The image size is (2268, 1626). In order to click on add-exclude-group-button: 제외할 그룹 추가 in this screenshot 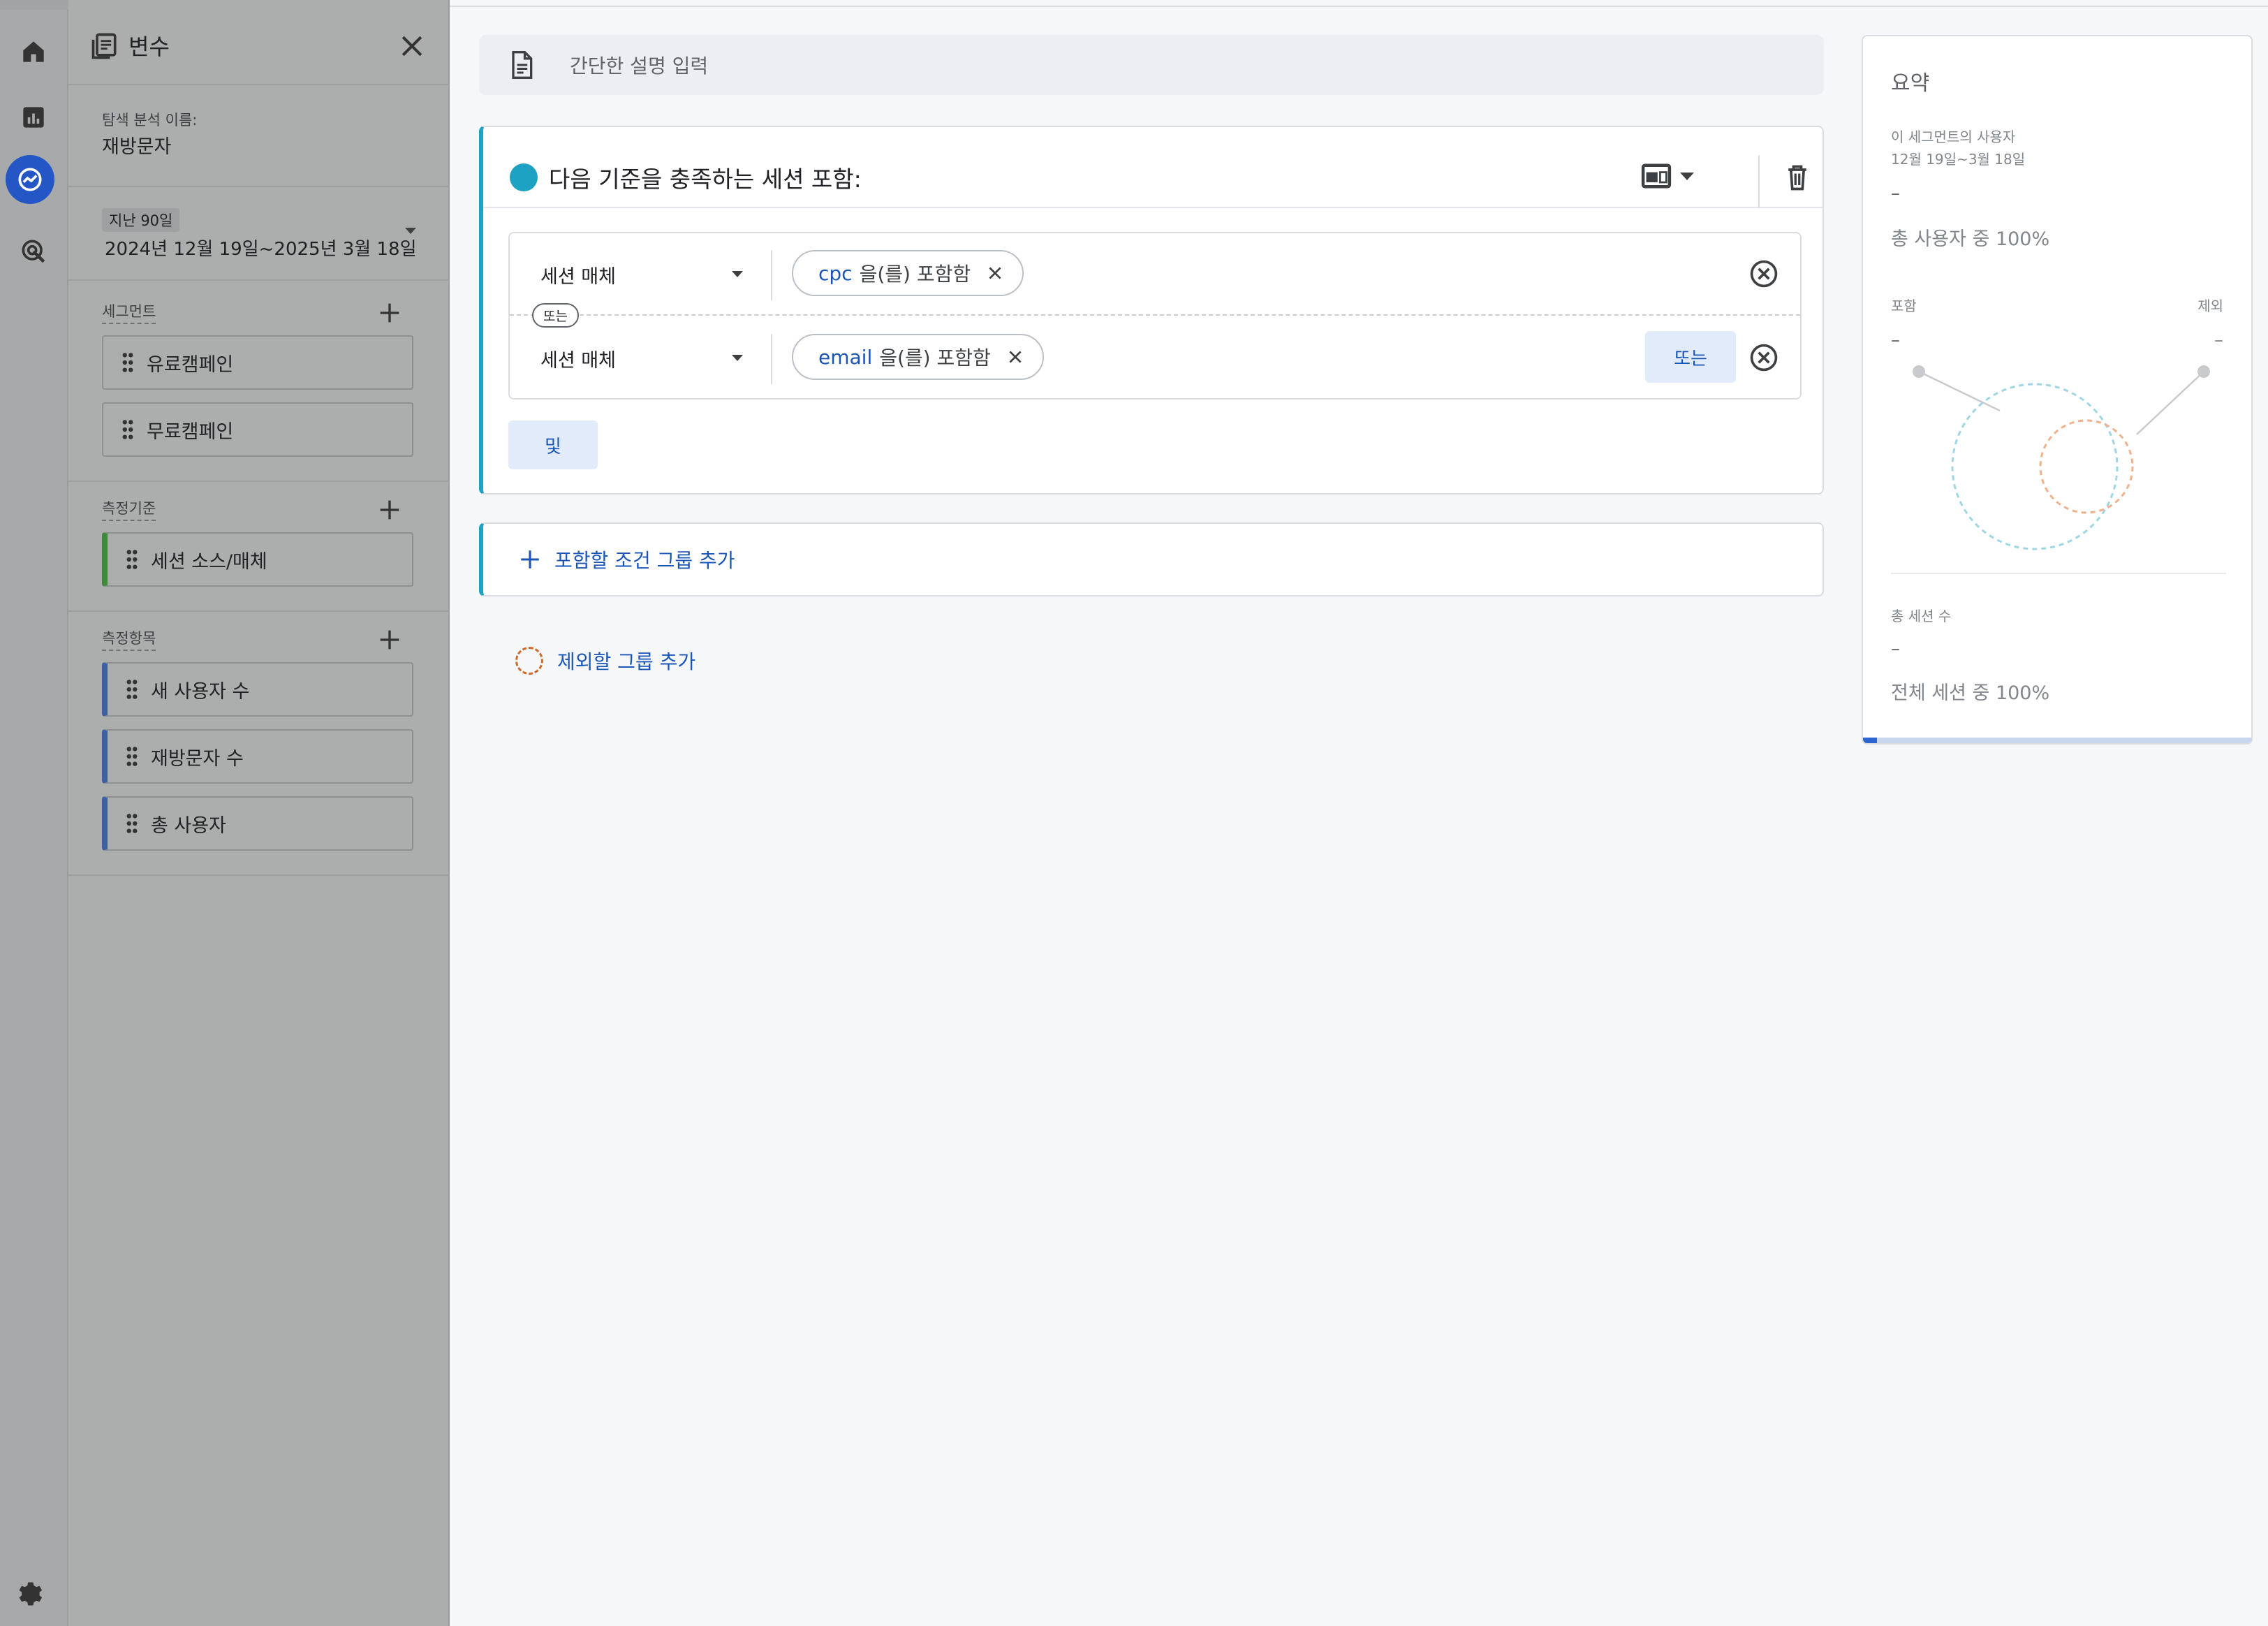, I will do `click(605, 661)`.